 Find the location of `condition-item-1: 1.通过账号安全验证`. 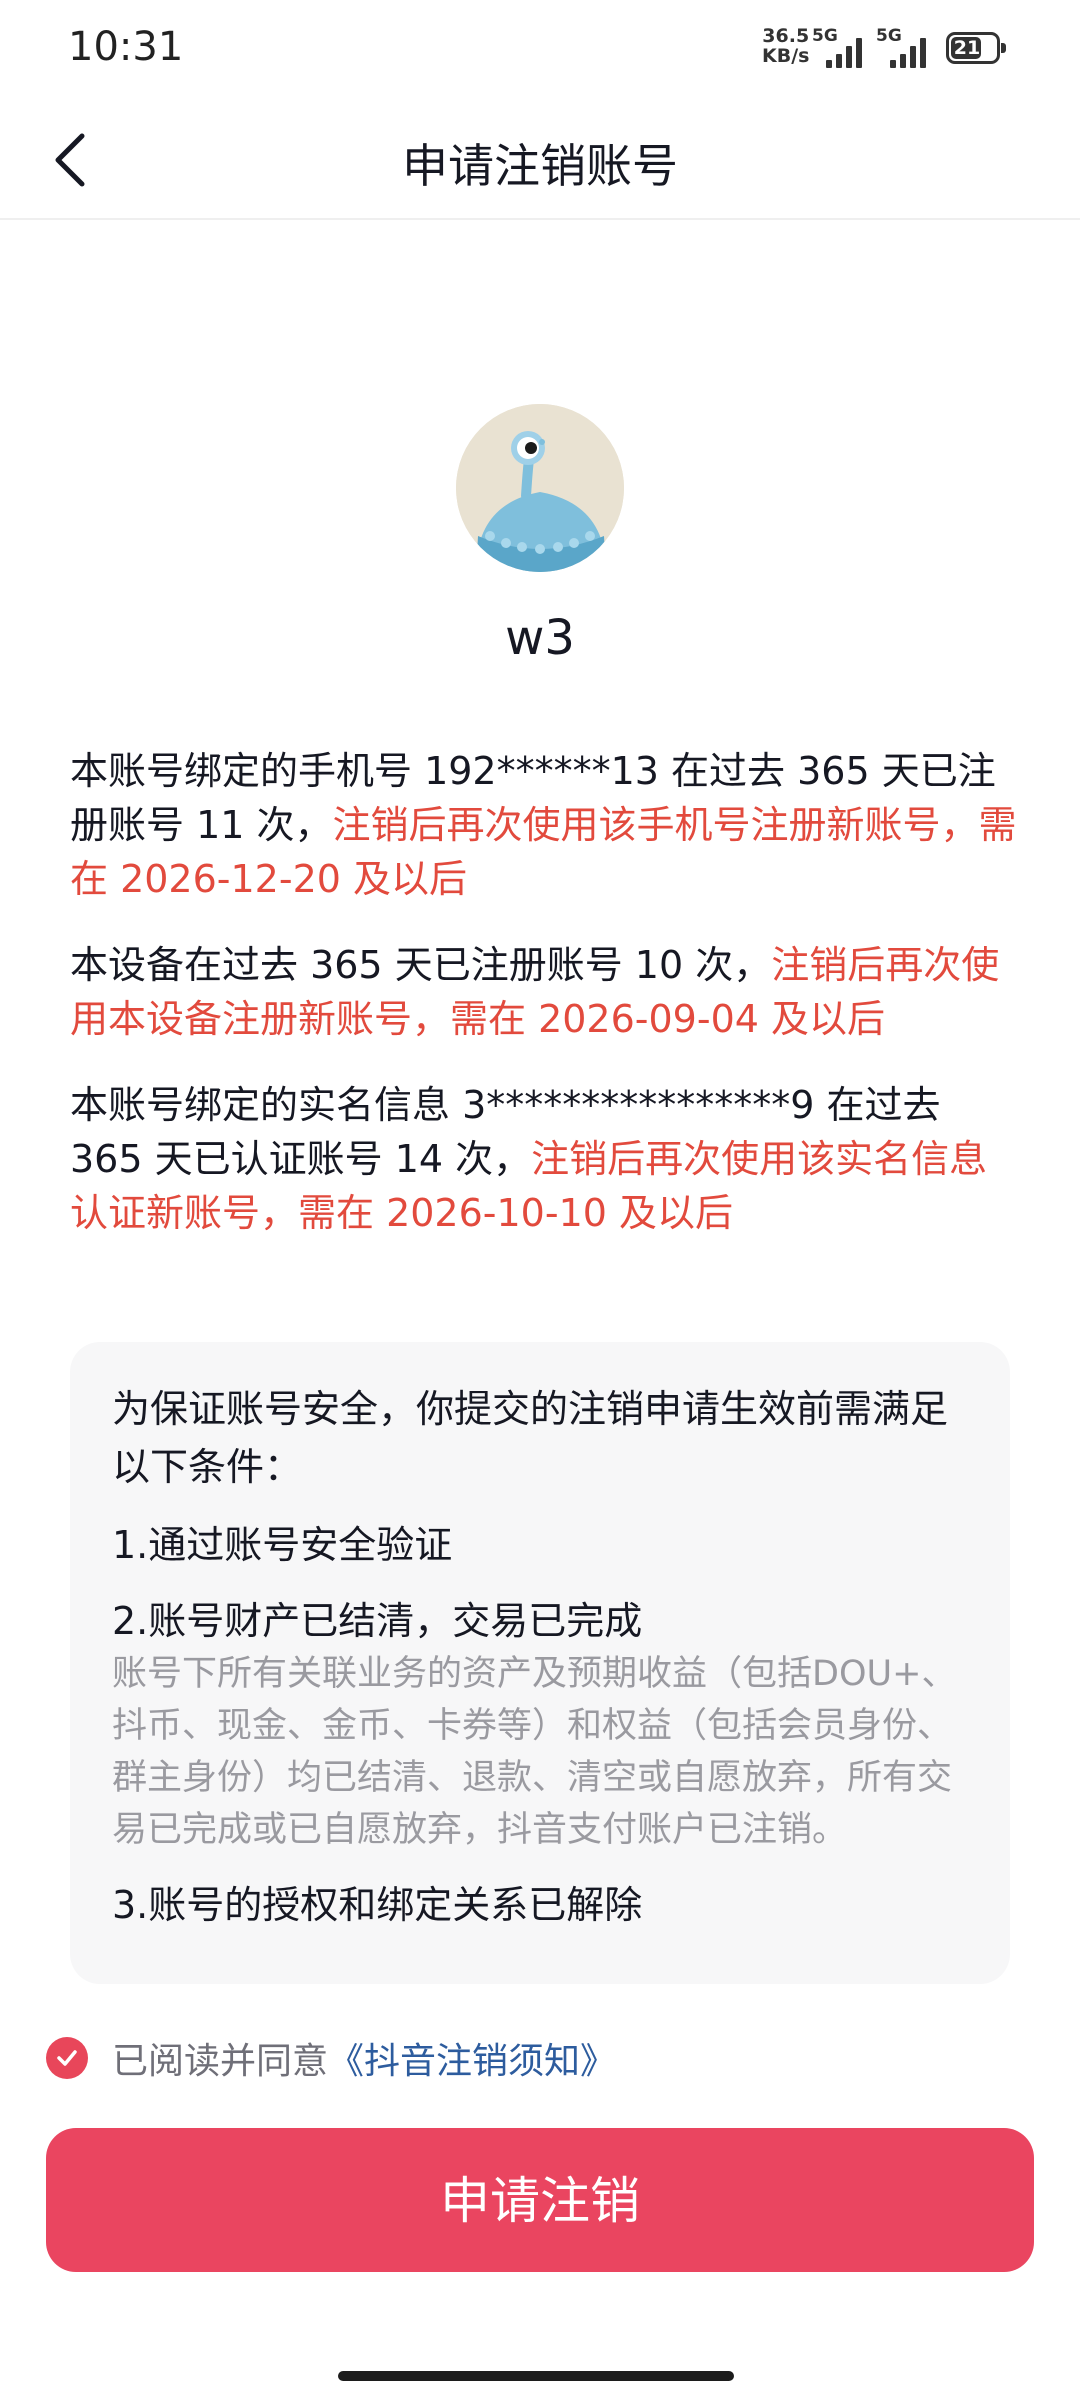

condition-item-1: 1.通过账号安全验证 is located at coordinates (282, 1545).